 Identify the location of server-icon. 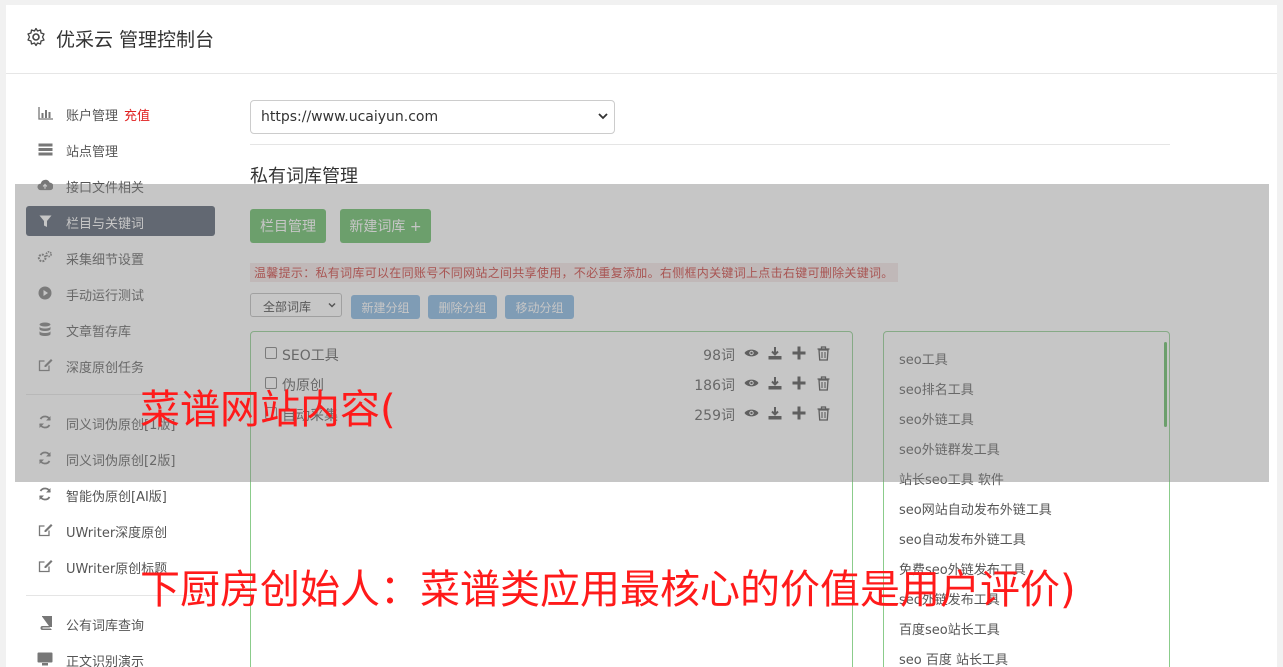
(45, 149).